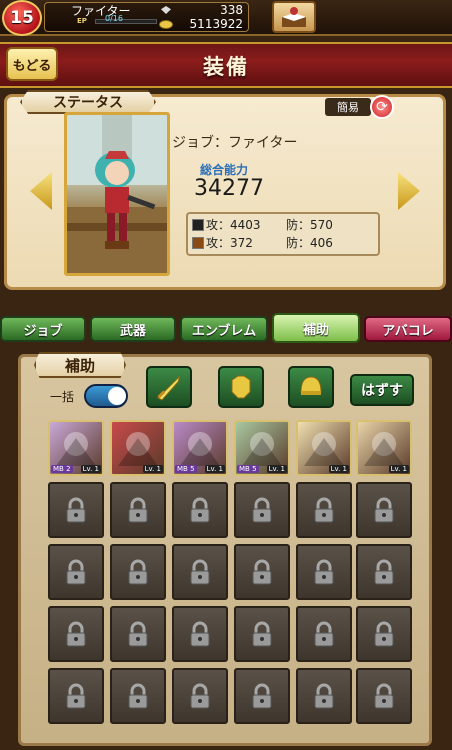  I want to click on level-badge: 15, so click(22, 18).